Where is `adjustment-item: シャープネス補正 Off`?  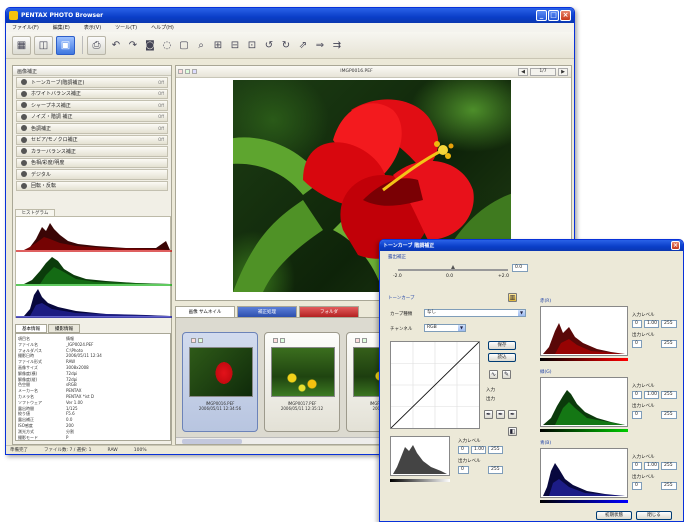 adjustment-item: シャープネス補正 Off is located at coordinates (92, 105).